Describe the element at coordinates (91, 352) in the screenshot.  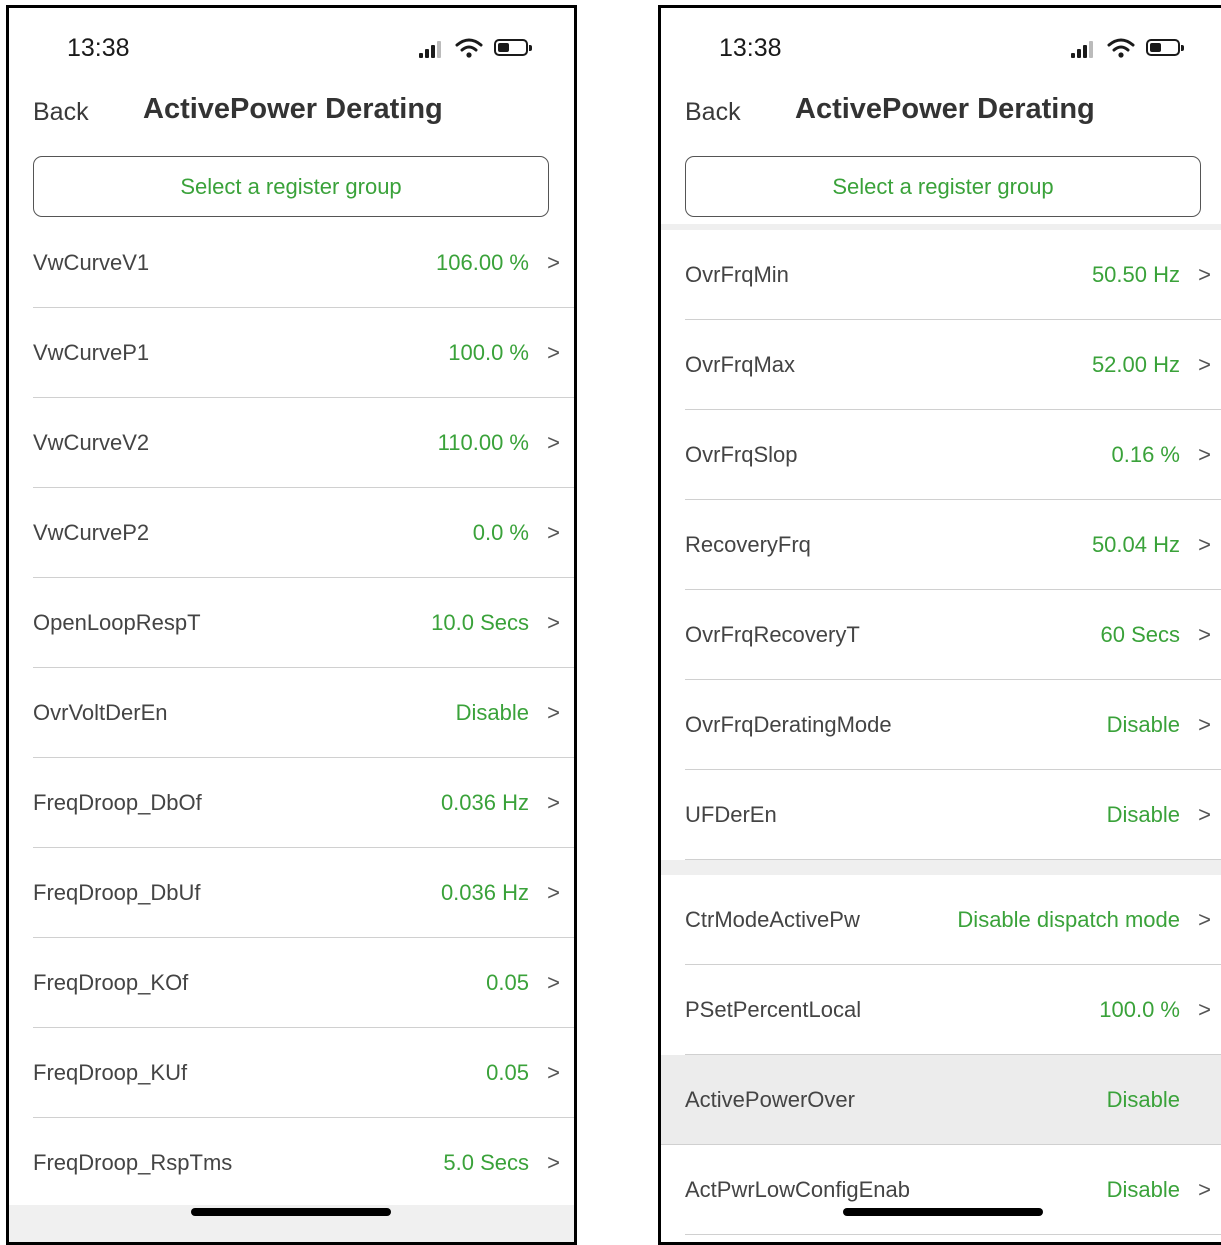
I see `row-label: VwCurveP1` at that location.